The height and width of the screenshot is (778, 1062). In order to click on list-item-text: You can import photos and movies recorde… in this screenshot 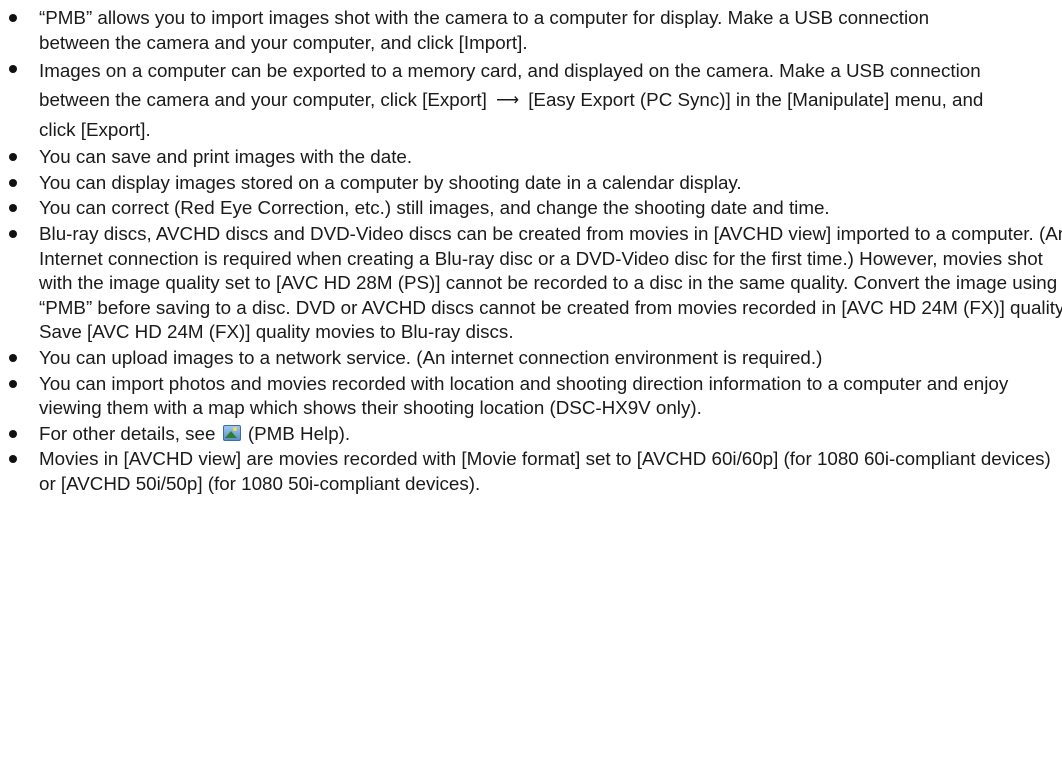, I will do `click(524, 395)`.